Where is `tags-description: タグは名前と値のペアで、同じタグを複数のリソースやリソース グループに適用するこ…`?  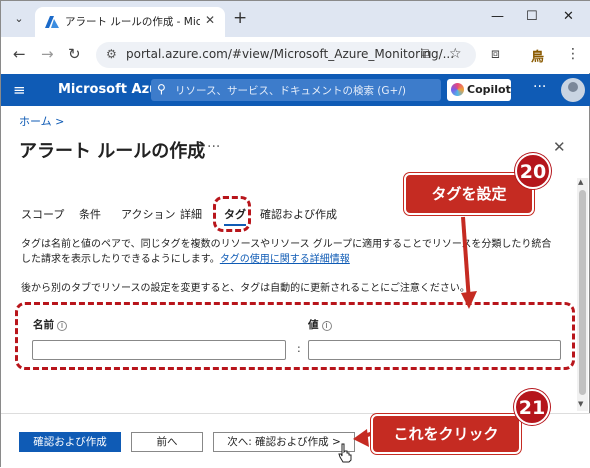
tags-description: タグは名前と値のペアで、同じタグを複数のリソースやリソース グループに適用するこ… is located at coordinates (291, 252).